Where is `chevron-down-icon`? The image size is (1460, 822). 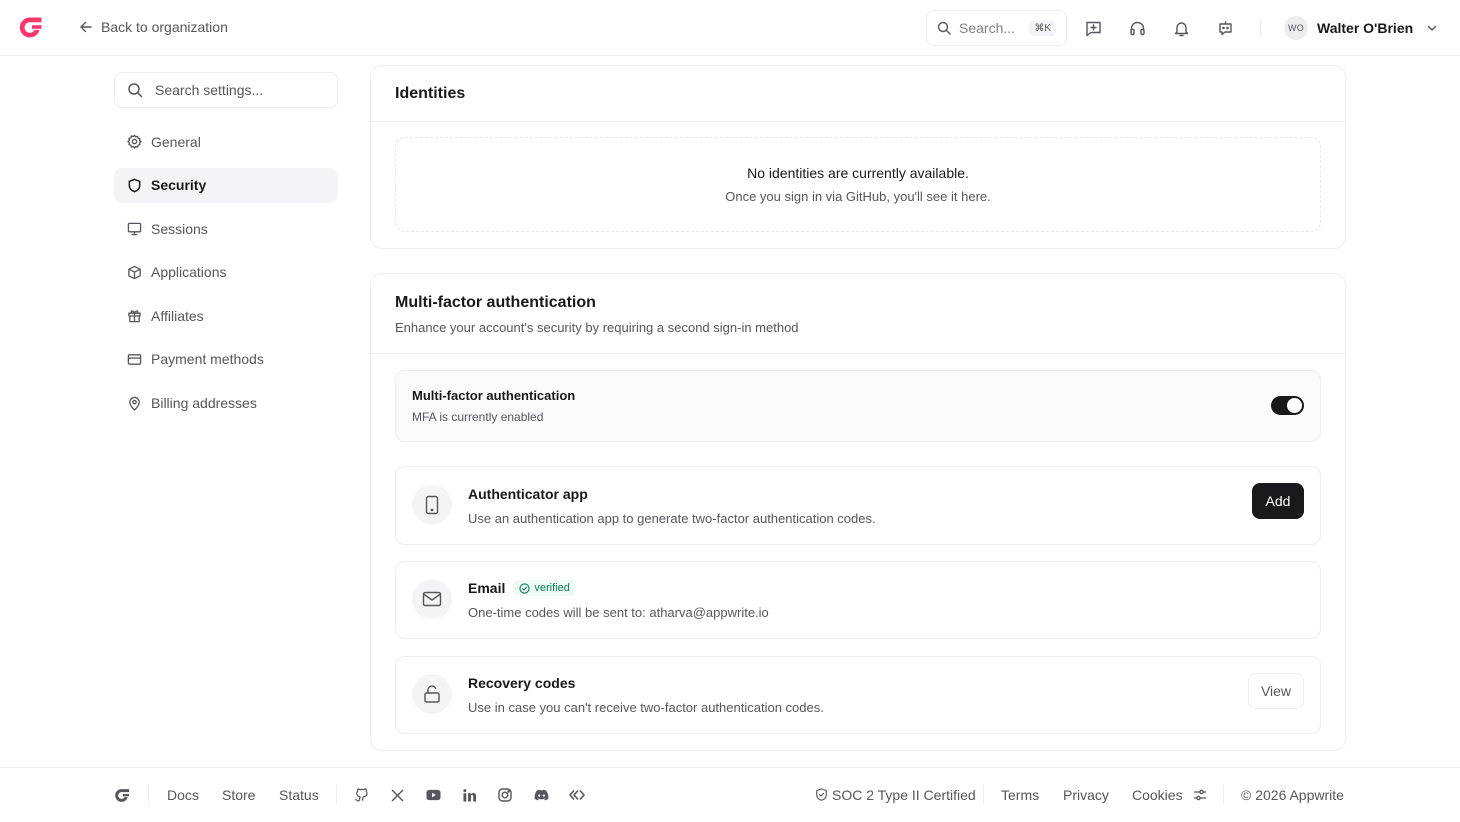
chevron-down-icon is located at coordinates (1432, 28).